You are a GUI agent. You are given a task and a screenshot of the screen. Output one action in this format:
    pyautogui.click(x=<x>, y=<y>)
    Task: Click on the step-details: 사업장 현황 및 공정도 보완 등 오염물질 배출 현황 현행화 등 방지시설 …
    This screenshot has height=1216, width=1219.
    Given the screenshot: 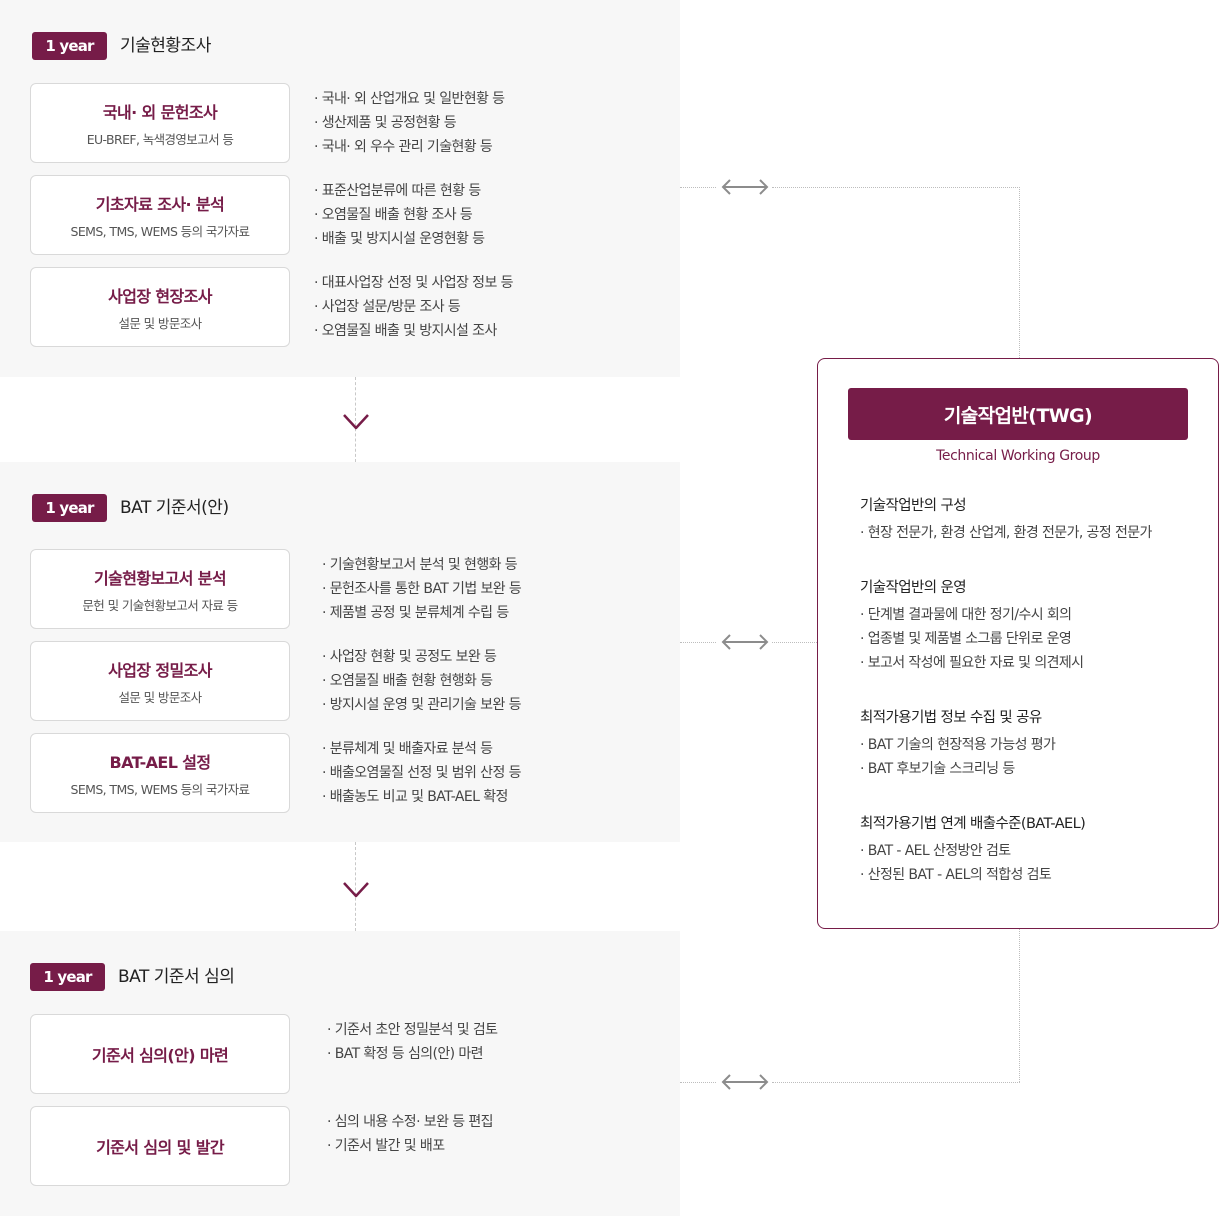 What is the action you would take?
    pyautogui.click(x=422, y=681)
    